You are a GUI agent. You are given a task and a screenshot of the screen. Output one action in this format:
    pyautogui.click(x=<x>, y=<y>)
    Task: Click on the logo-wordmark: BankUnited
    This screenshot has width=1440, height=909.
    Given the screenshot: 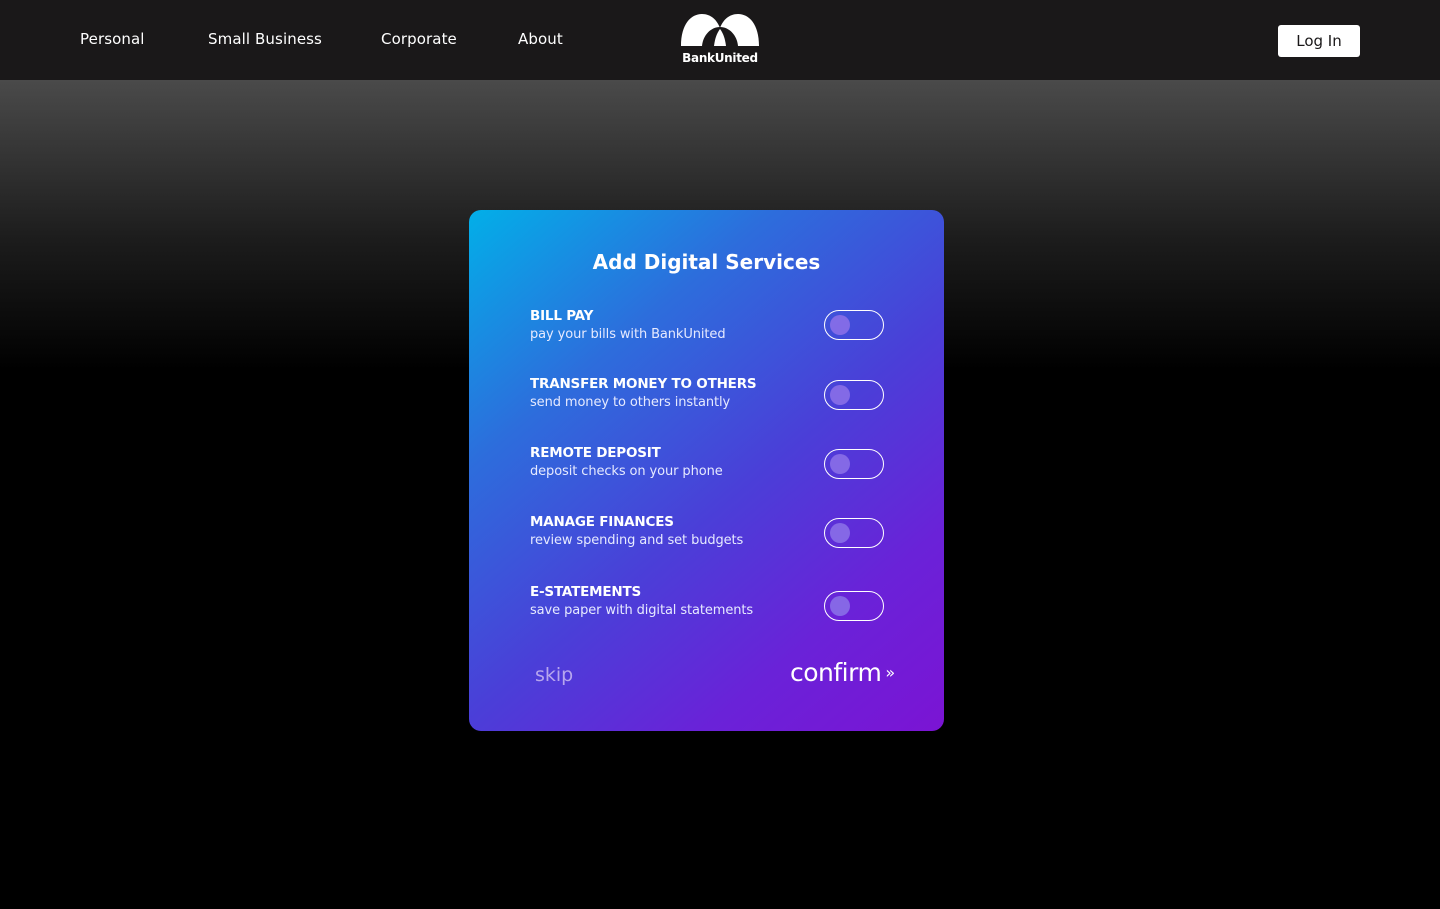 What is the action you would take?
    pyautogui.click(x=720, y=58)
    